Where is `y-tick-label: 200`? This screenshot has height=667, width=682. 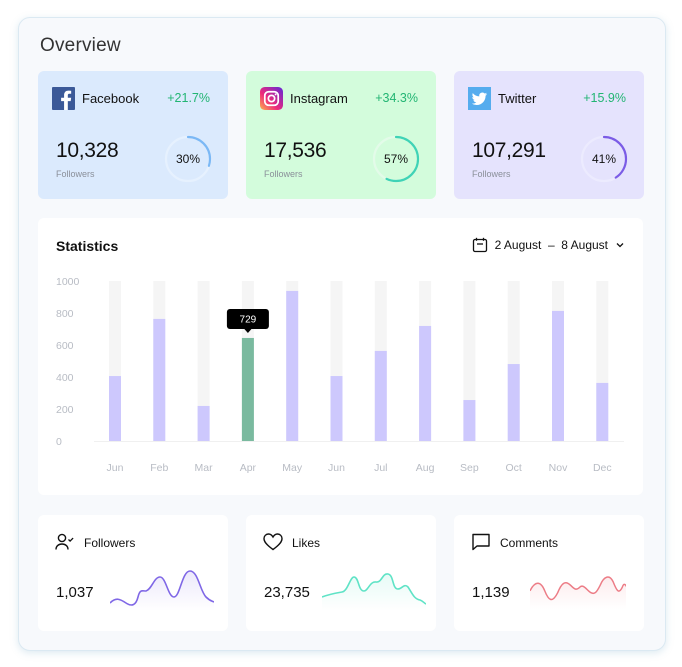
y-tick-label: 200 is located at coordinates (65, 410).